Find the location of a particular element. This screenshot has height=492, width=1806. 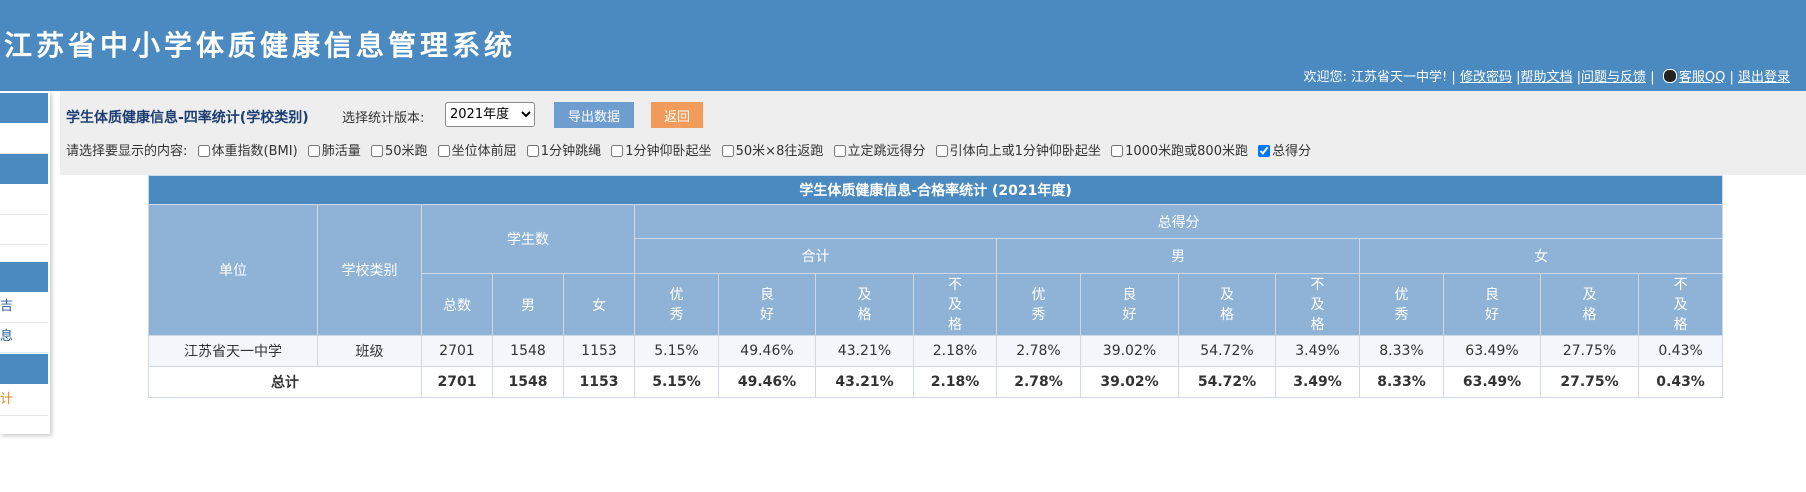

display-options-label: 请选择要显示的内容: is located at coordinates (127, 151).